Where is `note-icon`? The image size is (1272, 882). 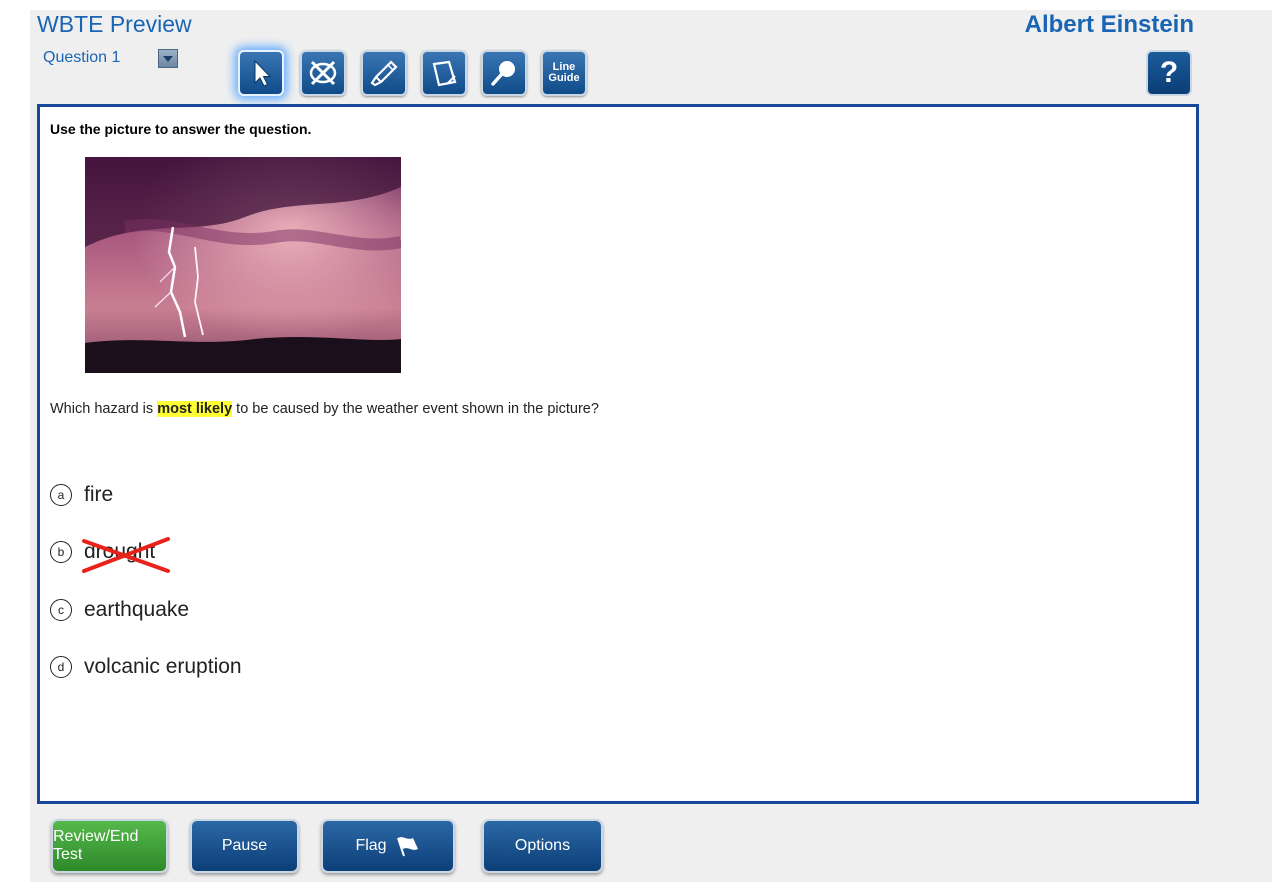
note-icon is located at coordinates (444, 73).